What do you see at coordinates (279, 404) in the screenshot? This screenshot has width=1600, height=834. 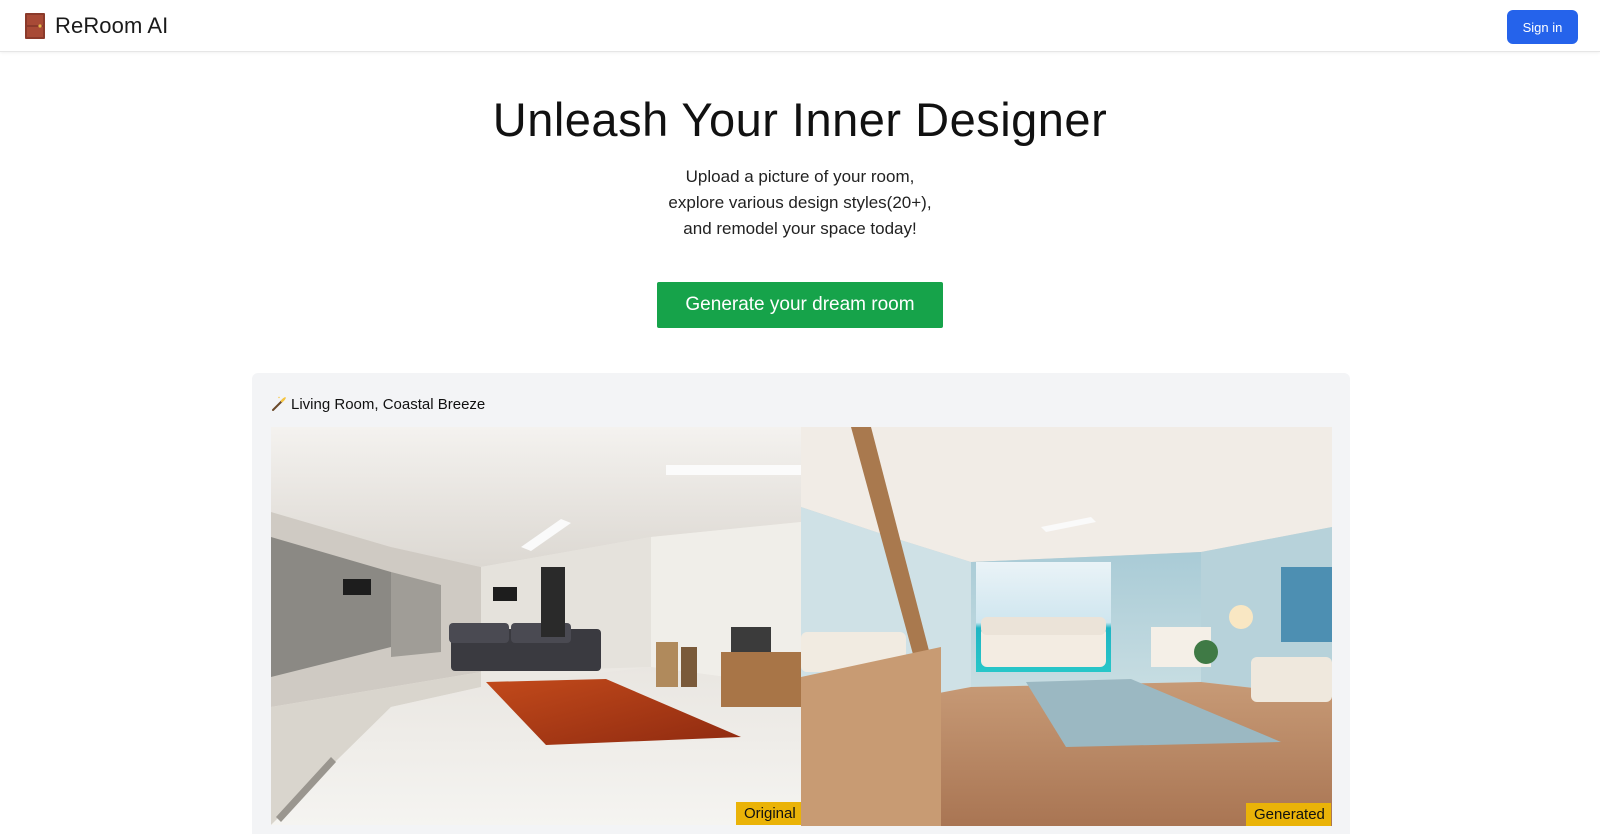 I see `magic-wand-icon` at bounding box center [279, 404].